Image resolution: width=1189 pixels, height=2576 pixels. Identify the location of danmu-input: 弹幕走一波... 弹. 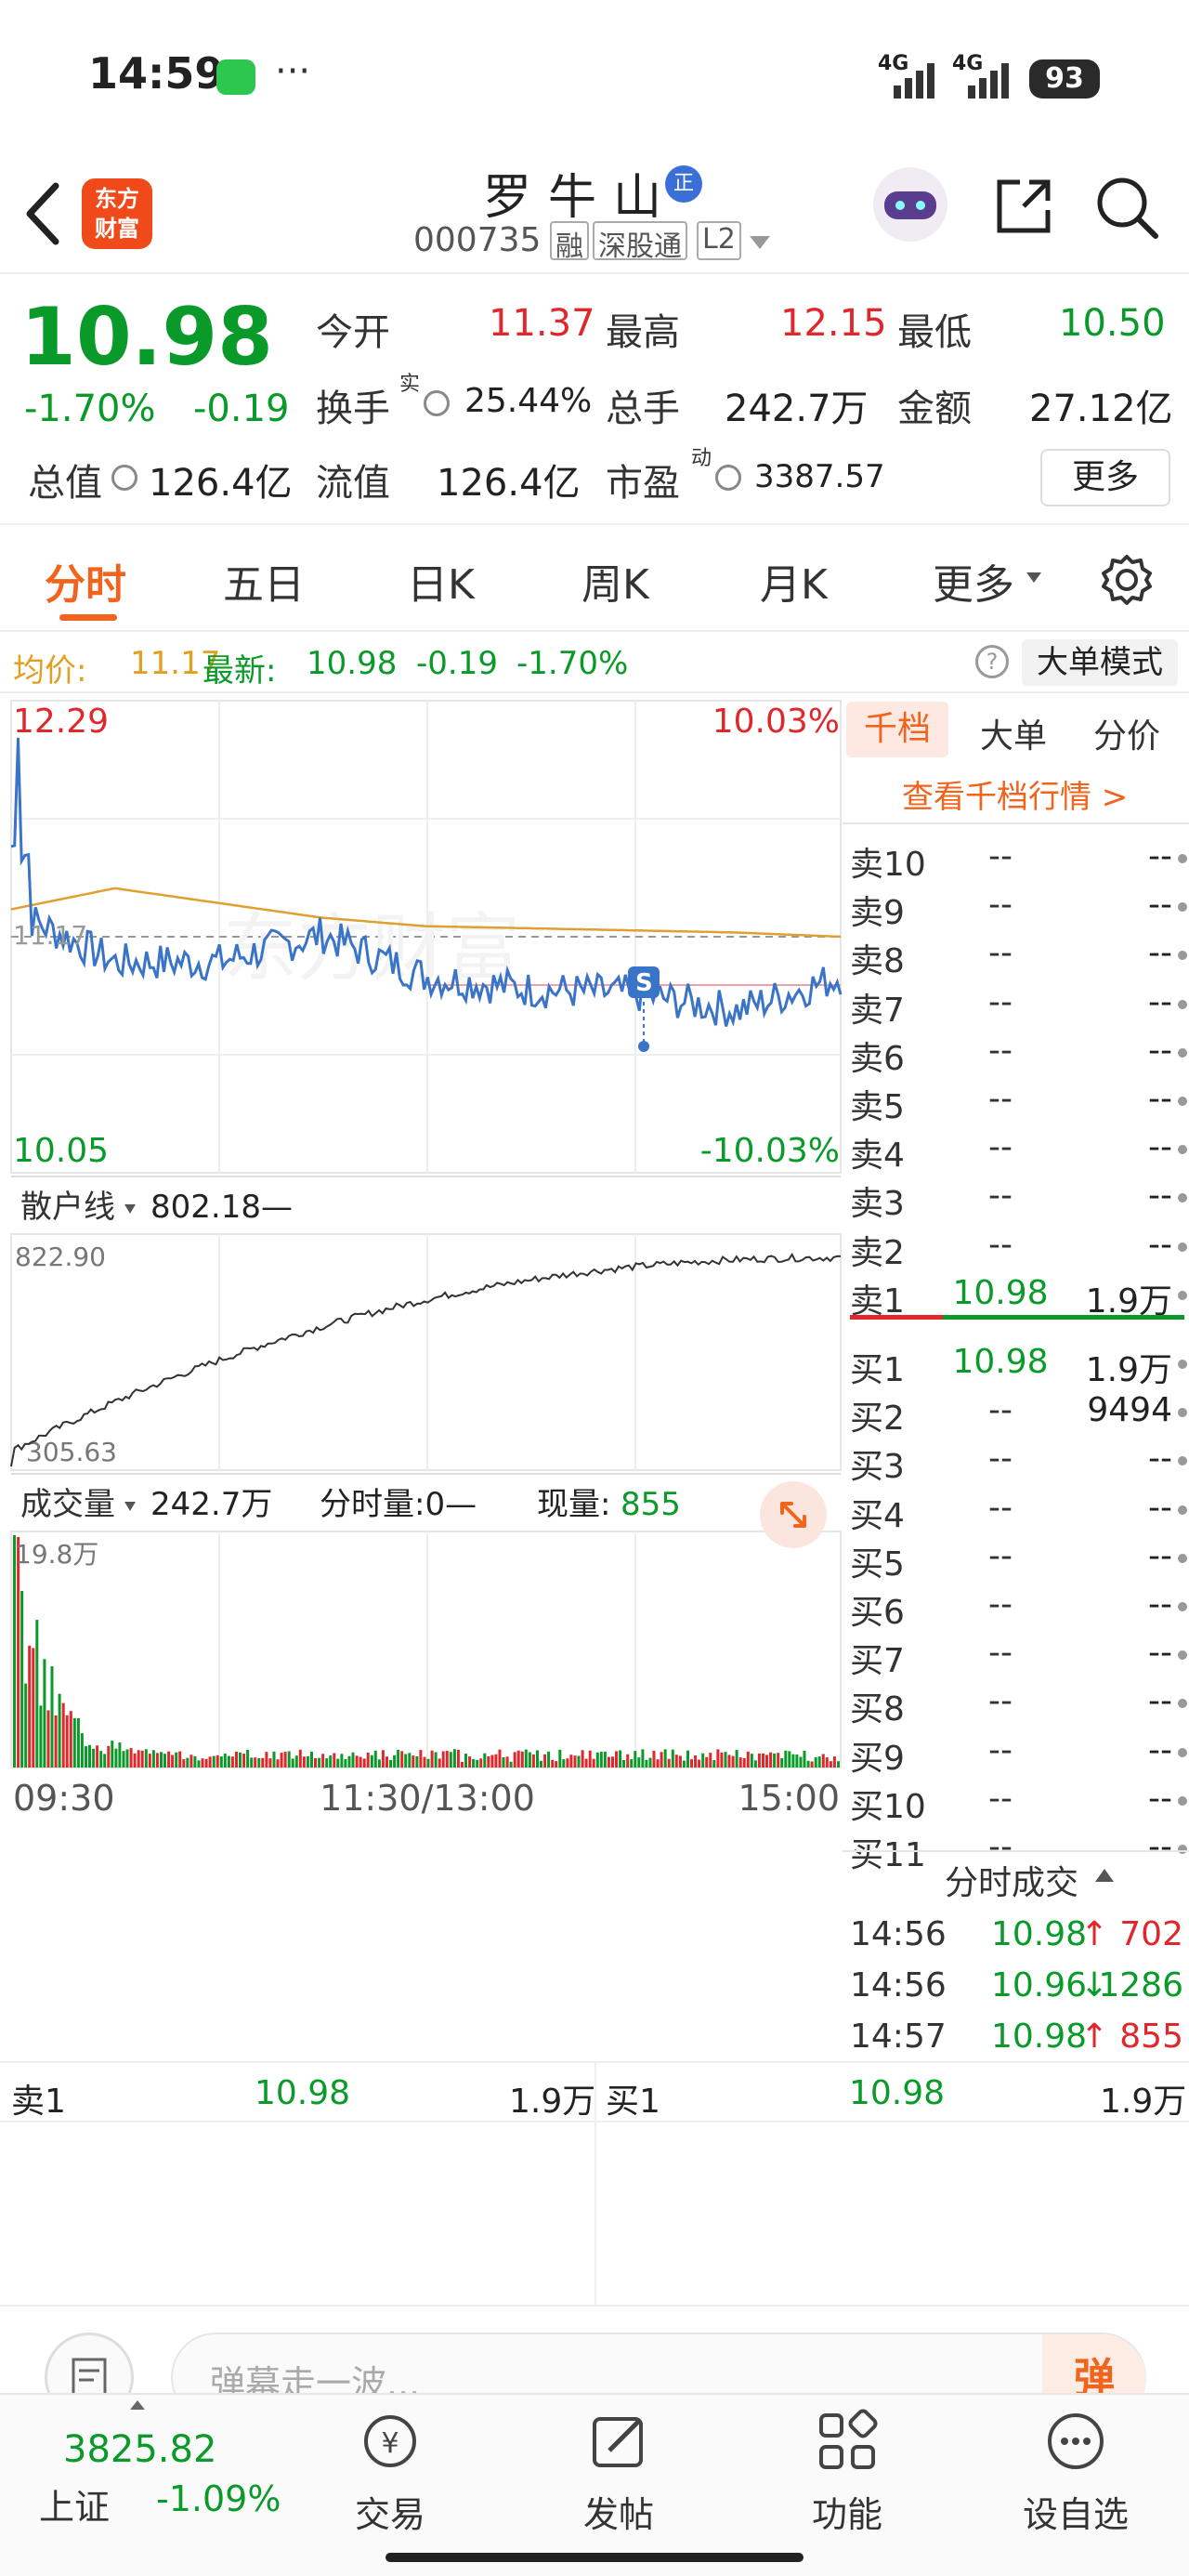
(659, 2365).